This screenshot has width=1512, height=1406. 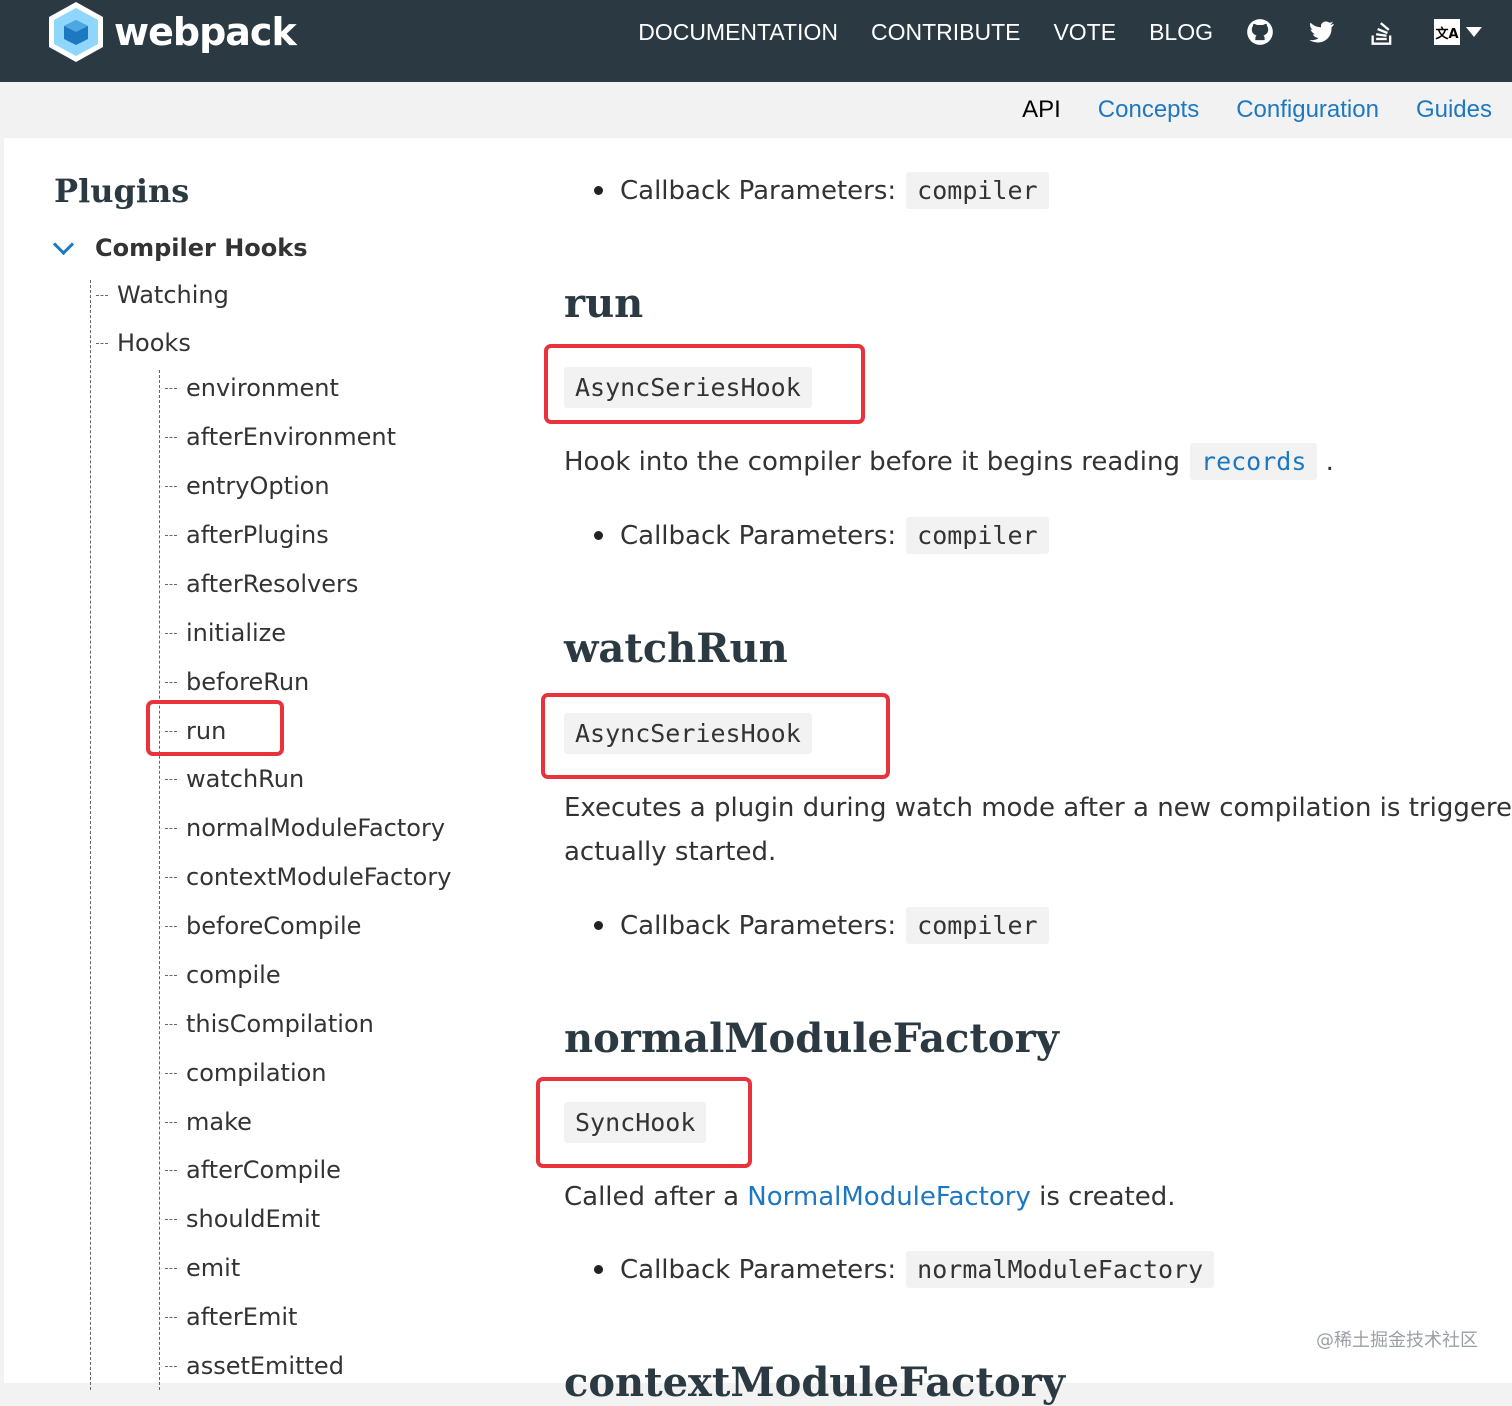 What do you see at coordinates (1181, 32) in the screenshot?
I see `nav-blog: BLOG` at bounding box center [1181, 32].